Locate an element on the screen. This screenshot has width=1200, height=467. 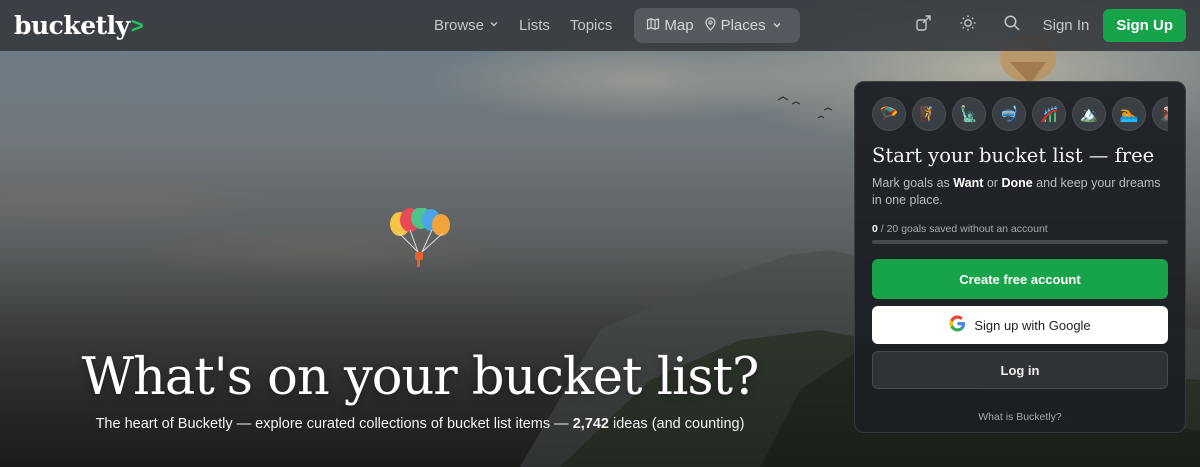
goals-progress-text: 0 / 20 goals saved without an account is located at coordinates (1020, 229).